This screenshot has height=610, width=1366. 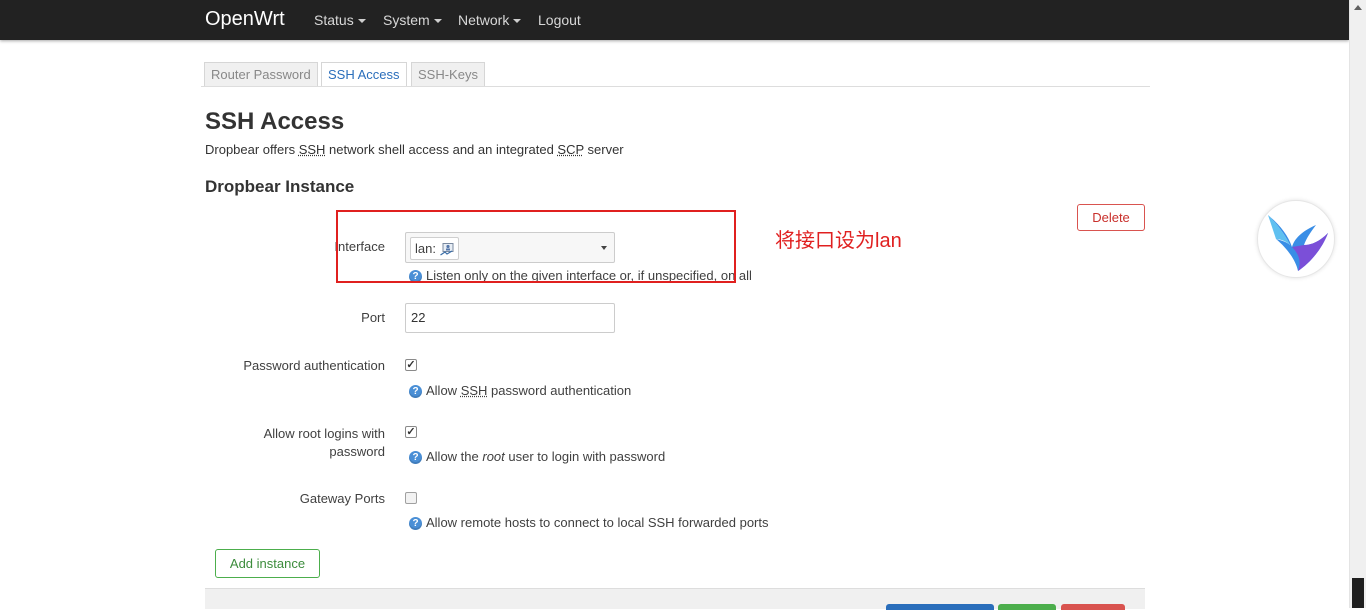 What do you see at coordinates (674, 20) in the screenshot?
I see `top-navbar: OpenWrt Status System Network Logout` at bounding box center [674, 20].